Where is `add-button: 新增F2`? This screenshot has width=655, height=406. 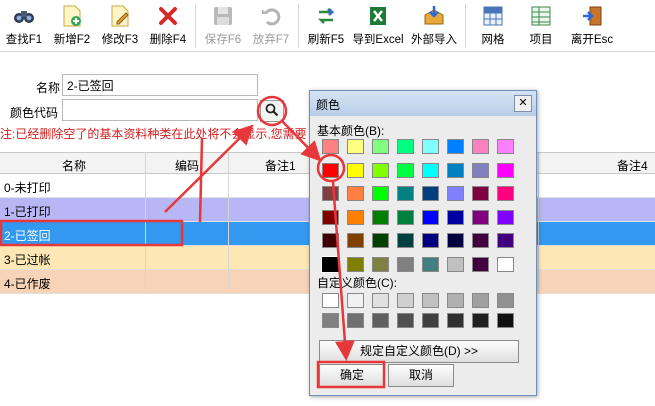 add-button: 新增F2 is located at coordinates (72, 26).